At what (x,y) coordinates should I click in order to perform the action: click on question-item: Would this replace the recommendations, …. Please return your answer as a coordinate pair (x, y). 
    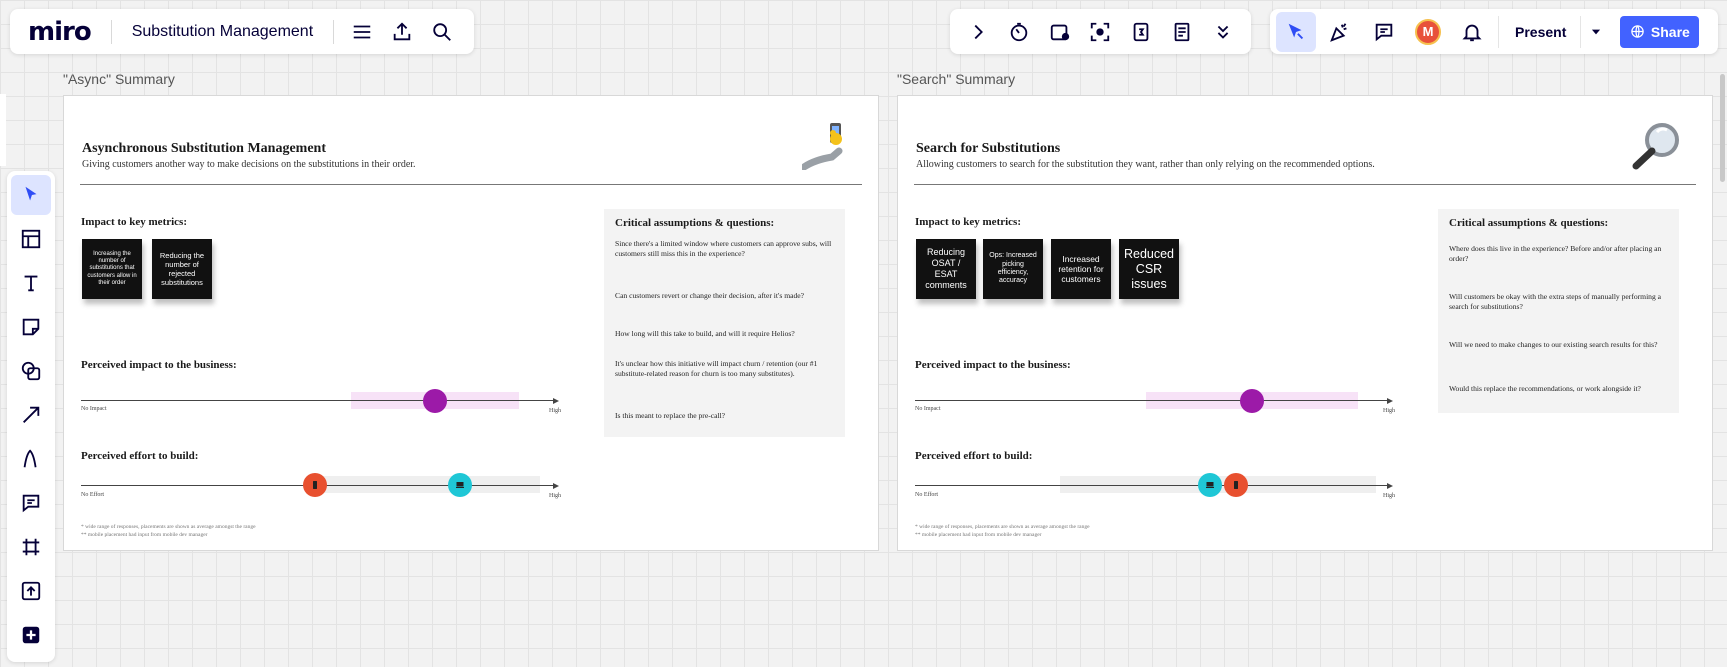
    Looking at the image, I should click on (1545, 388).